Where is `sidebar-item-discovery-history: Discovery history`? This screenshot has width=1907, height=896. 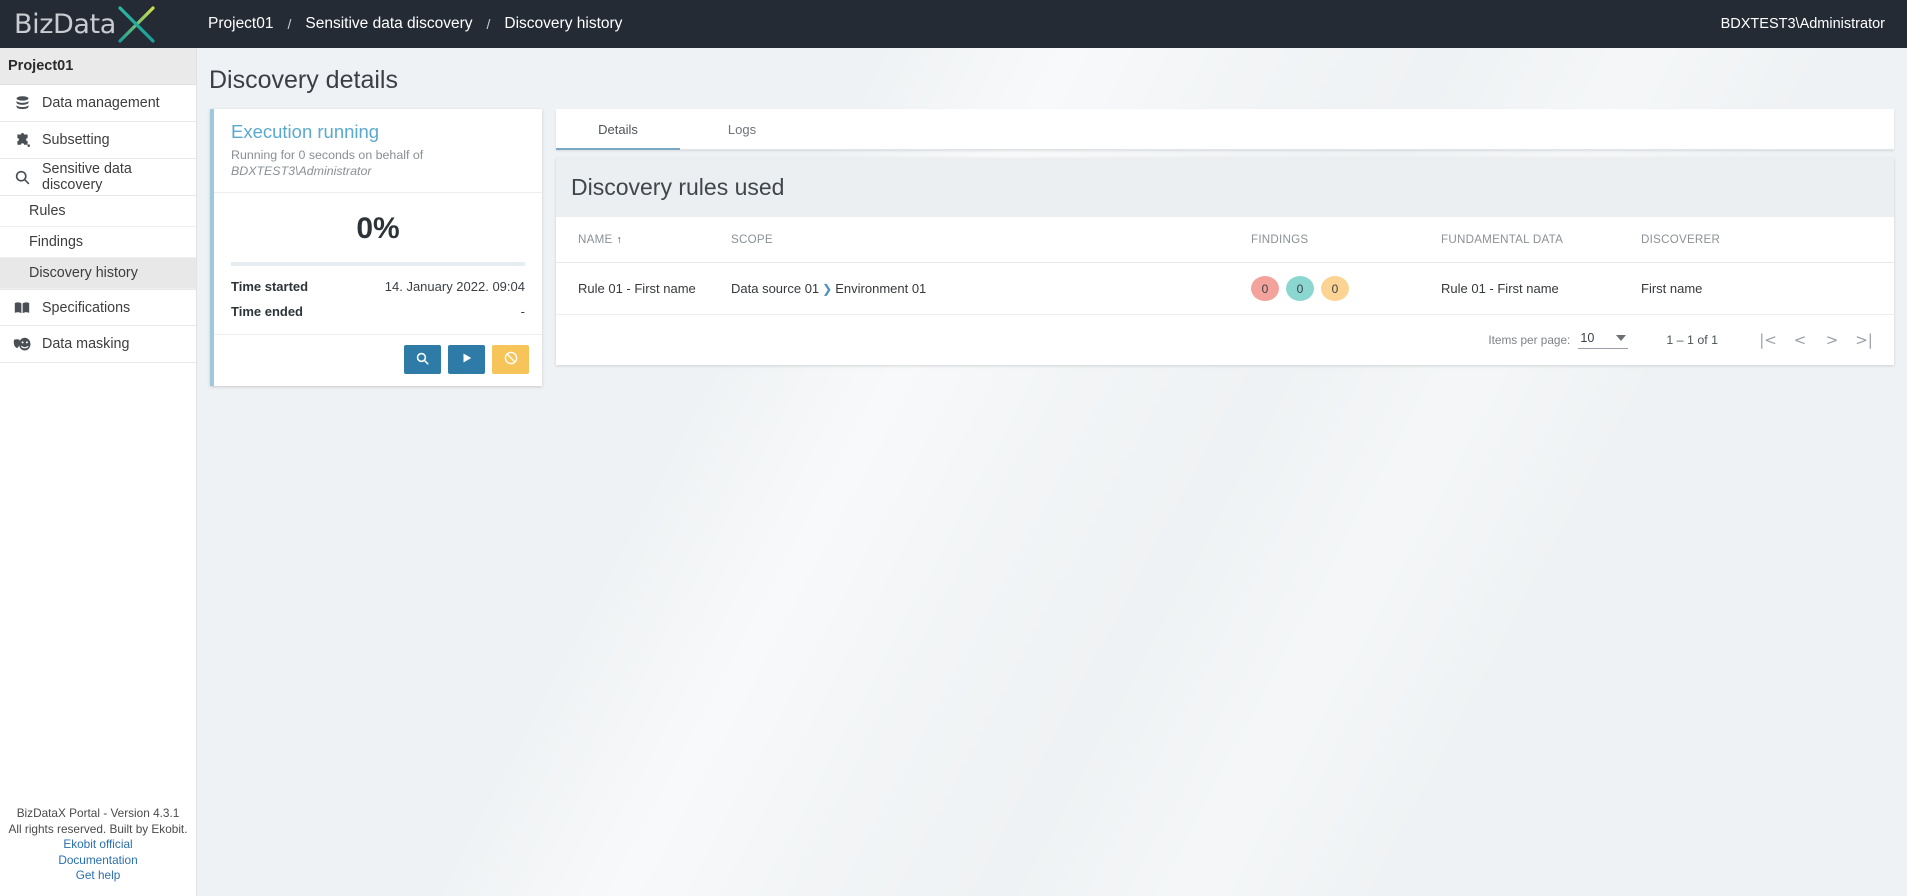
sidebar-item-discovery-history: Discovery history is located at coordinates (98, 273).